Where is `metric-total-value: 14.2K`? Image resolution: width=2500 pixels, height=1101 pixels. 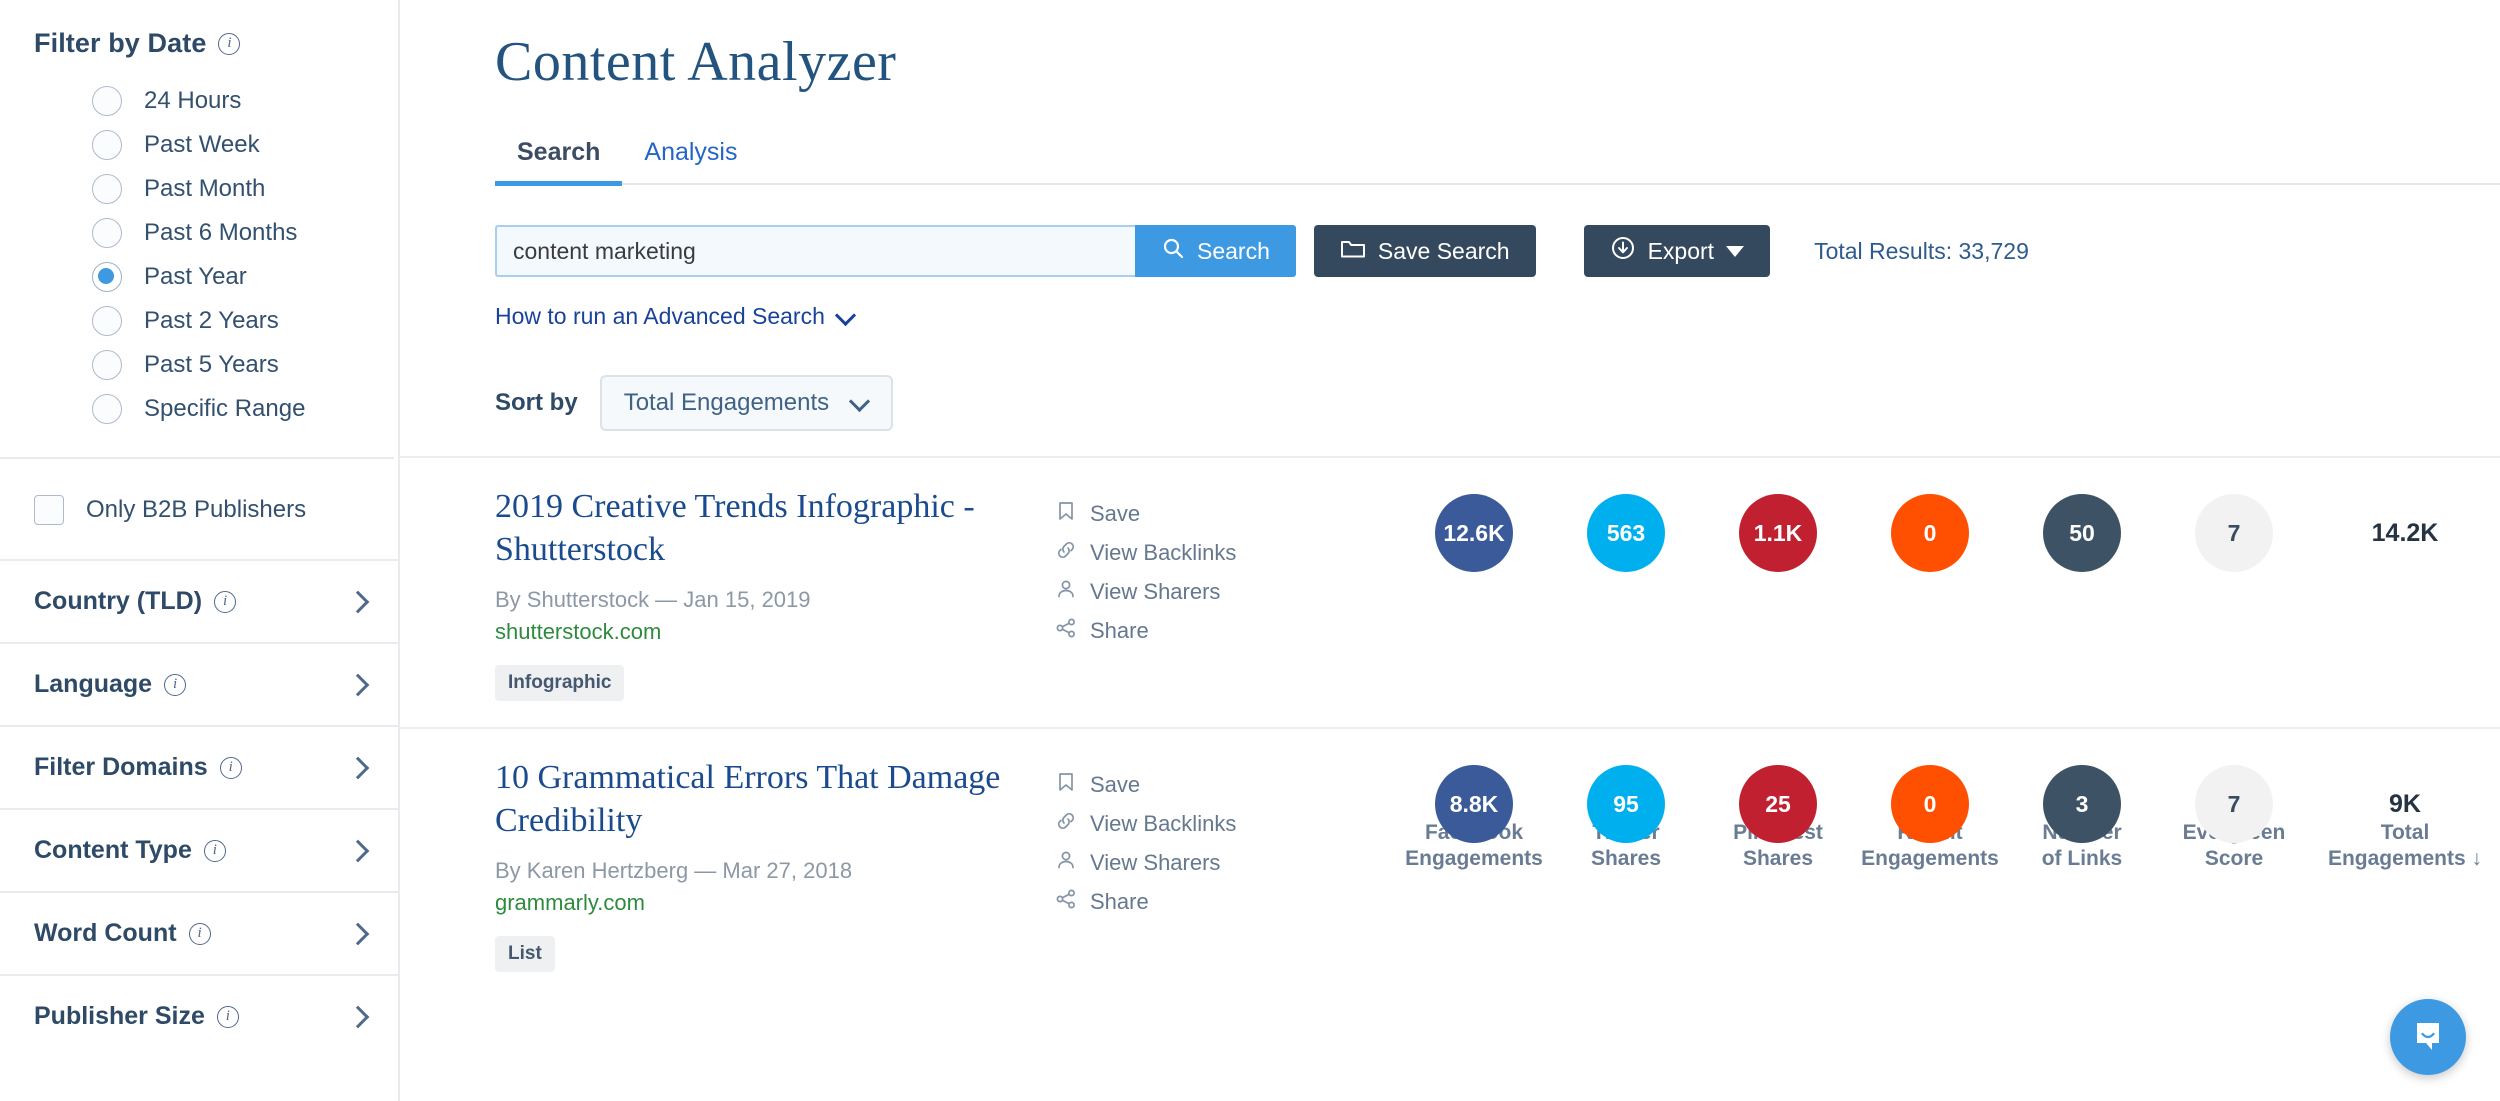
metric-total-value: 14.2K is located at coordinates (2405, 532).